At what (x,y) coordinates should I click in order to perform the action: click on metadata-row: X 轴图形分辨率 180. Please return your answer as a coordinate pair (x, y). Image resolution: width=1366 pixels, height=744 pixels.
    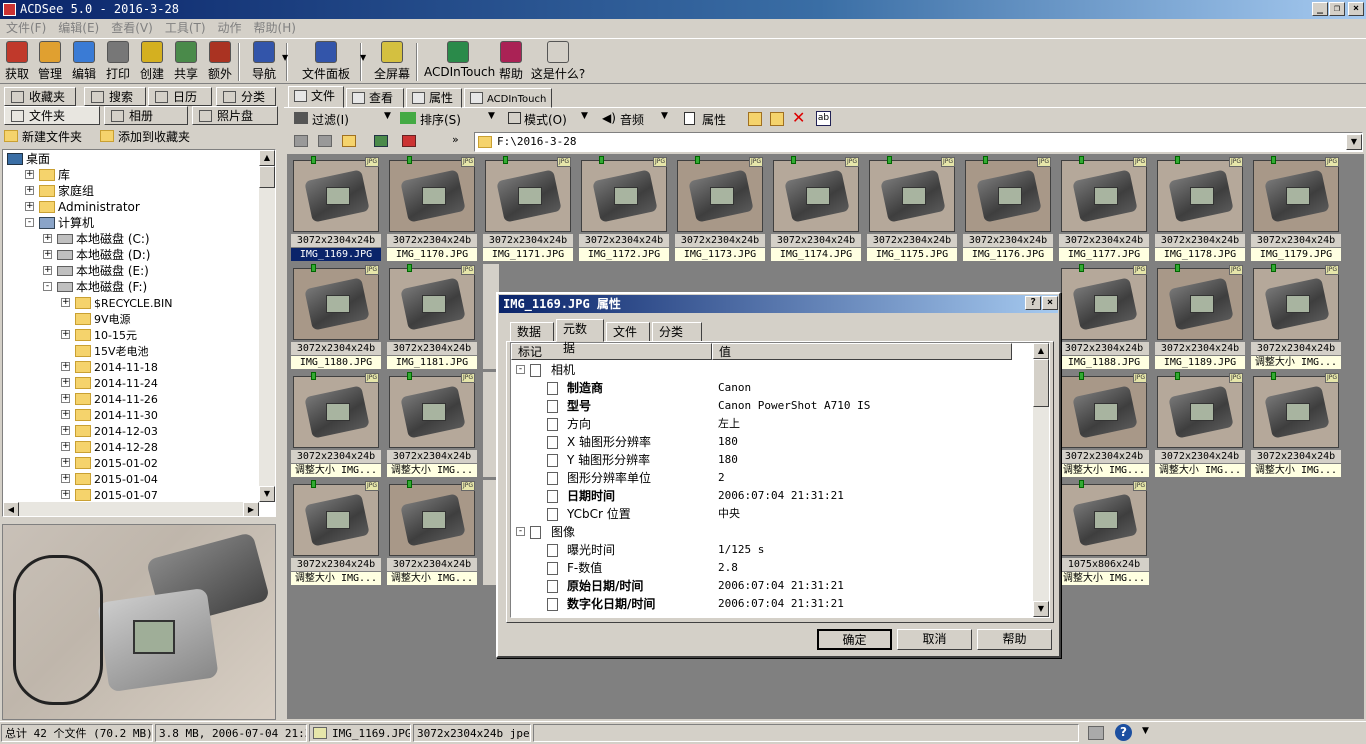
    Looking at the image, I should click on (772, 442).